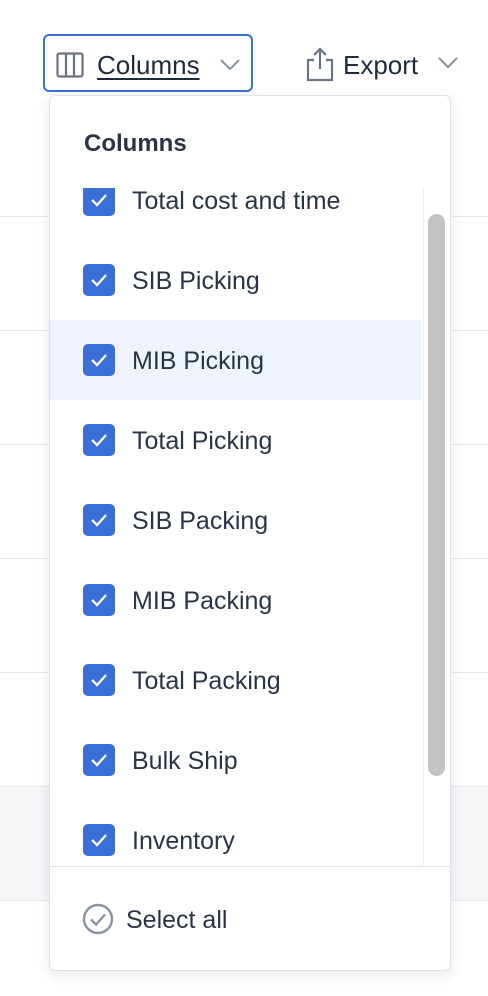 This screenshot has width=488, height=996. I want to click on columns-button: Columns, so click(148, 63).